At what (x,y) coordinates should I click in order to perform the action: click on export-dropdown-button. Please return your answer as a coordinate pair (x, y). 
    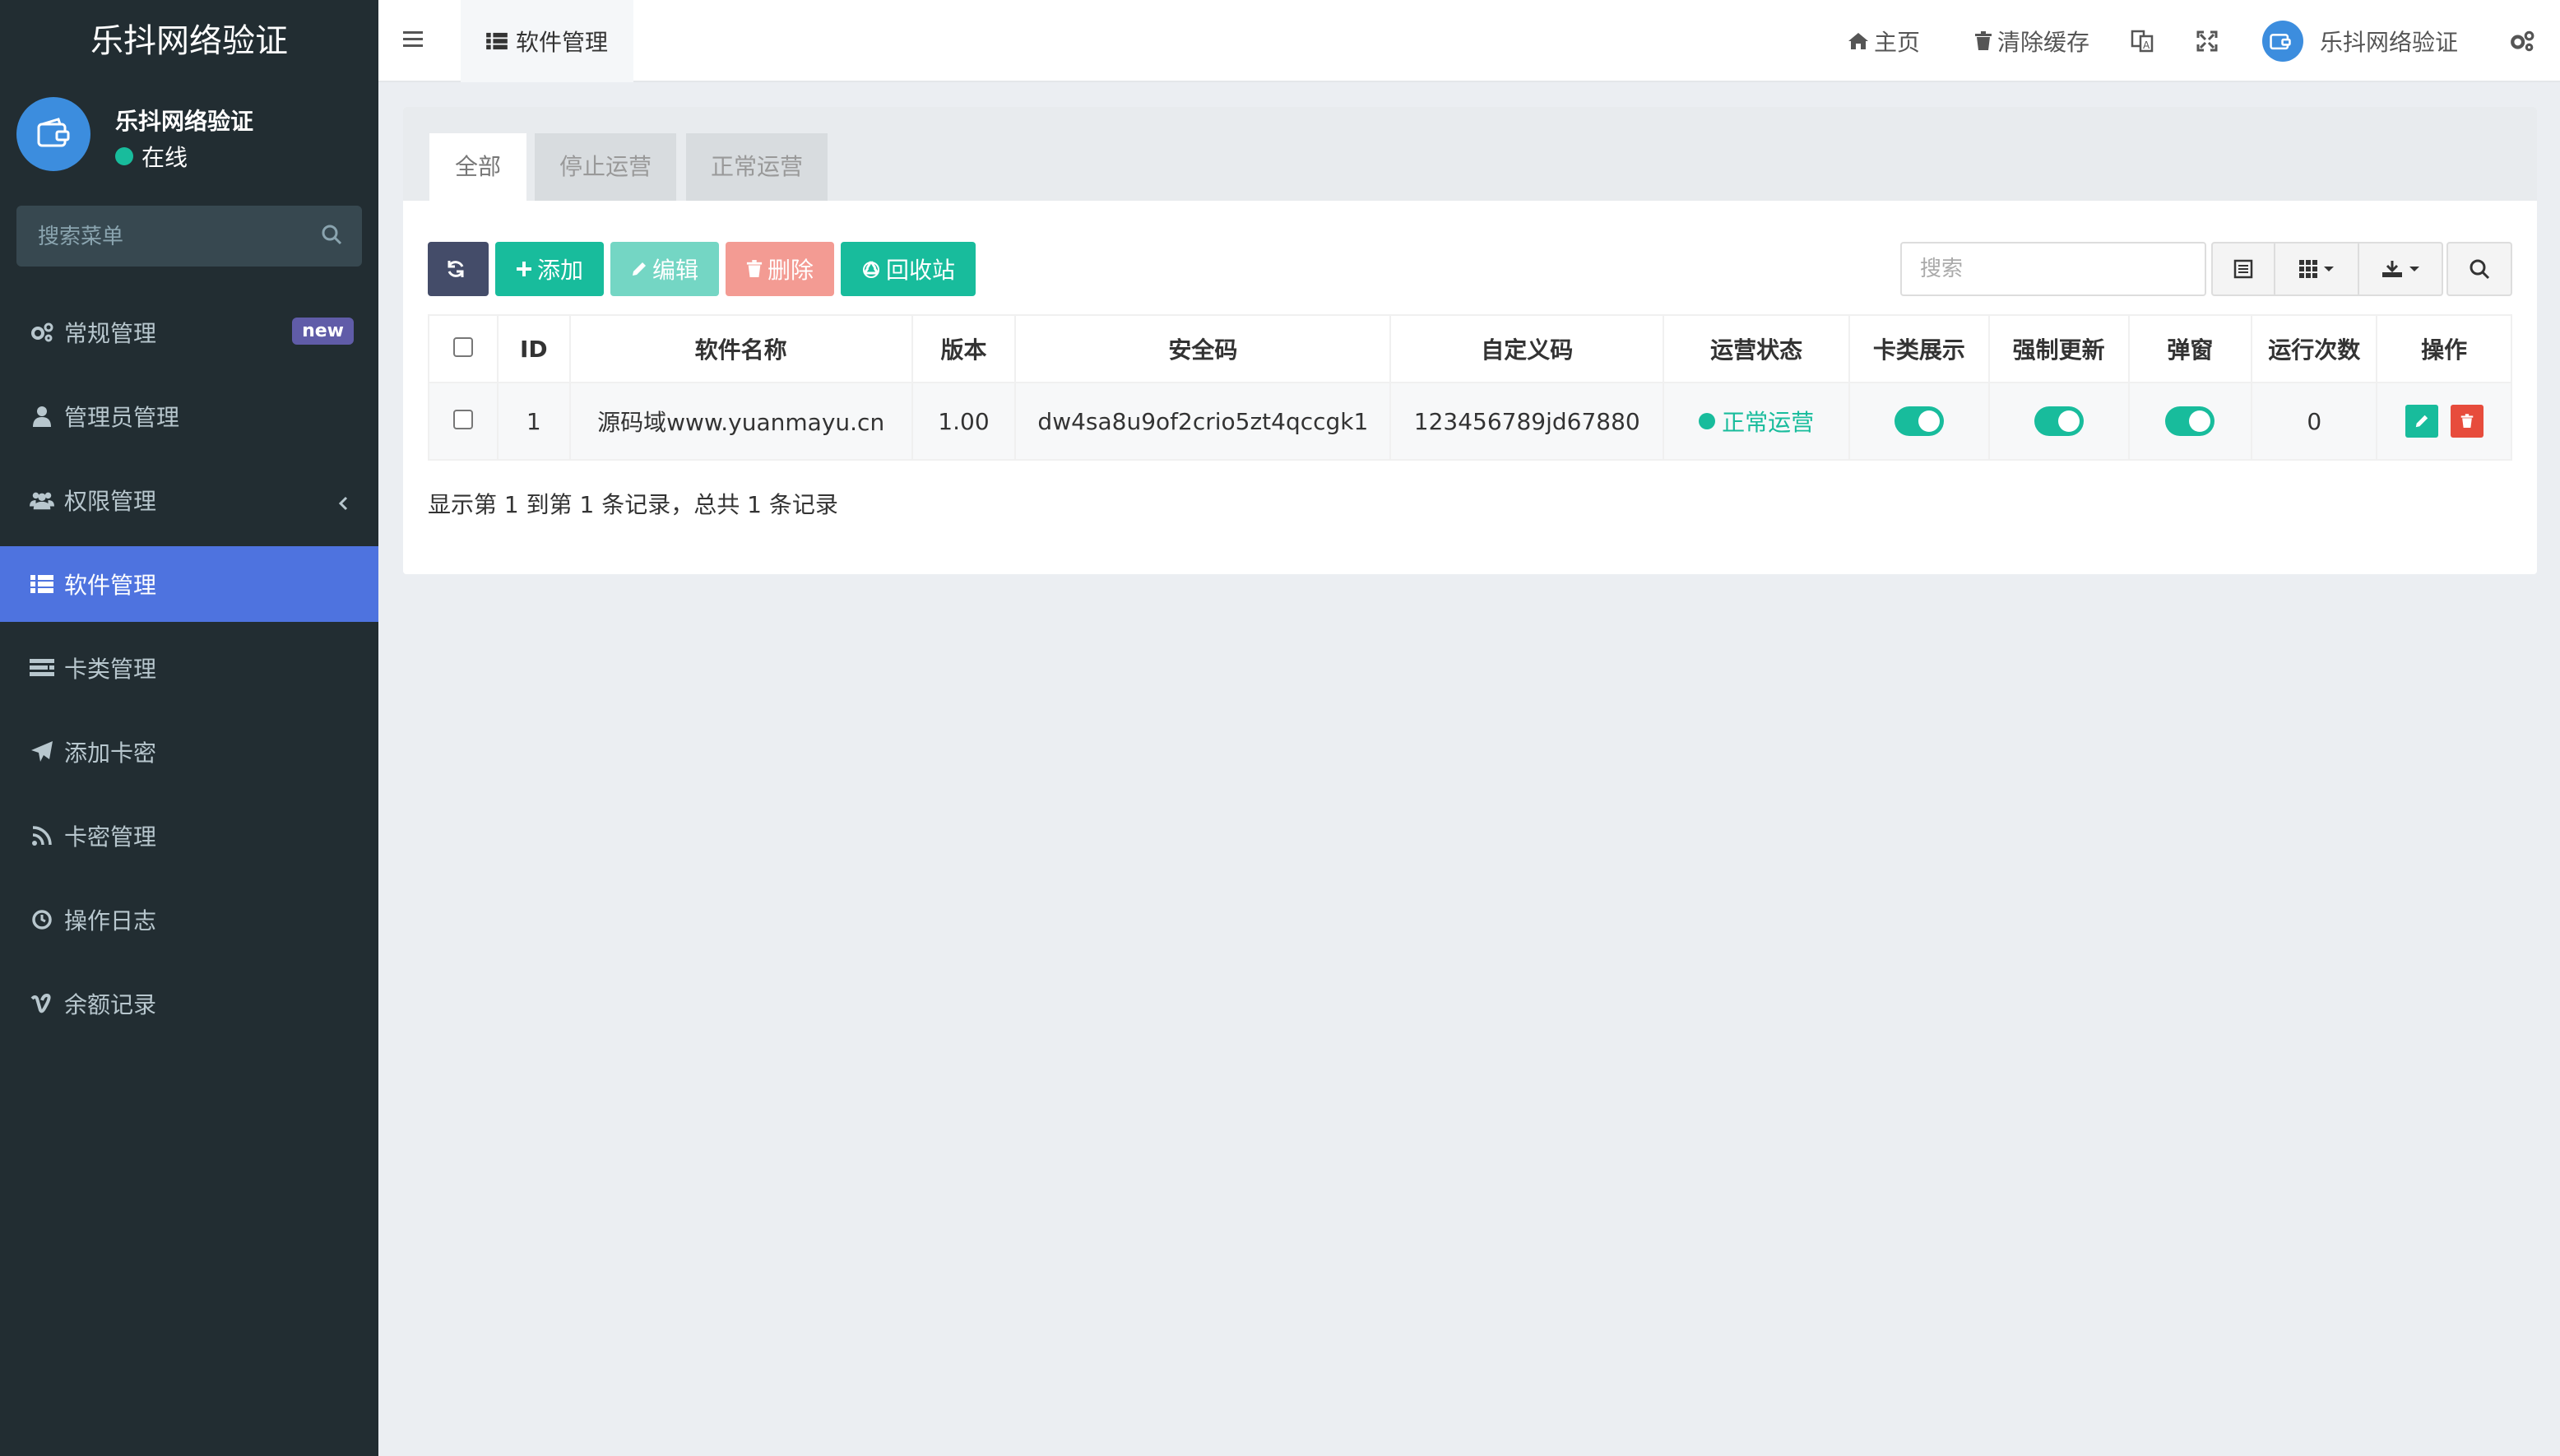
    Looking at the image, I should click on (2400, 269).